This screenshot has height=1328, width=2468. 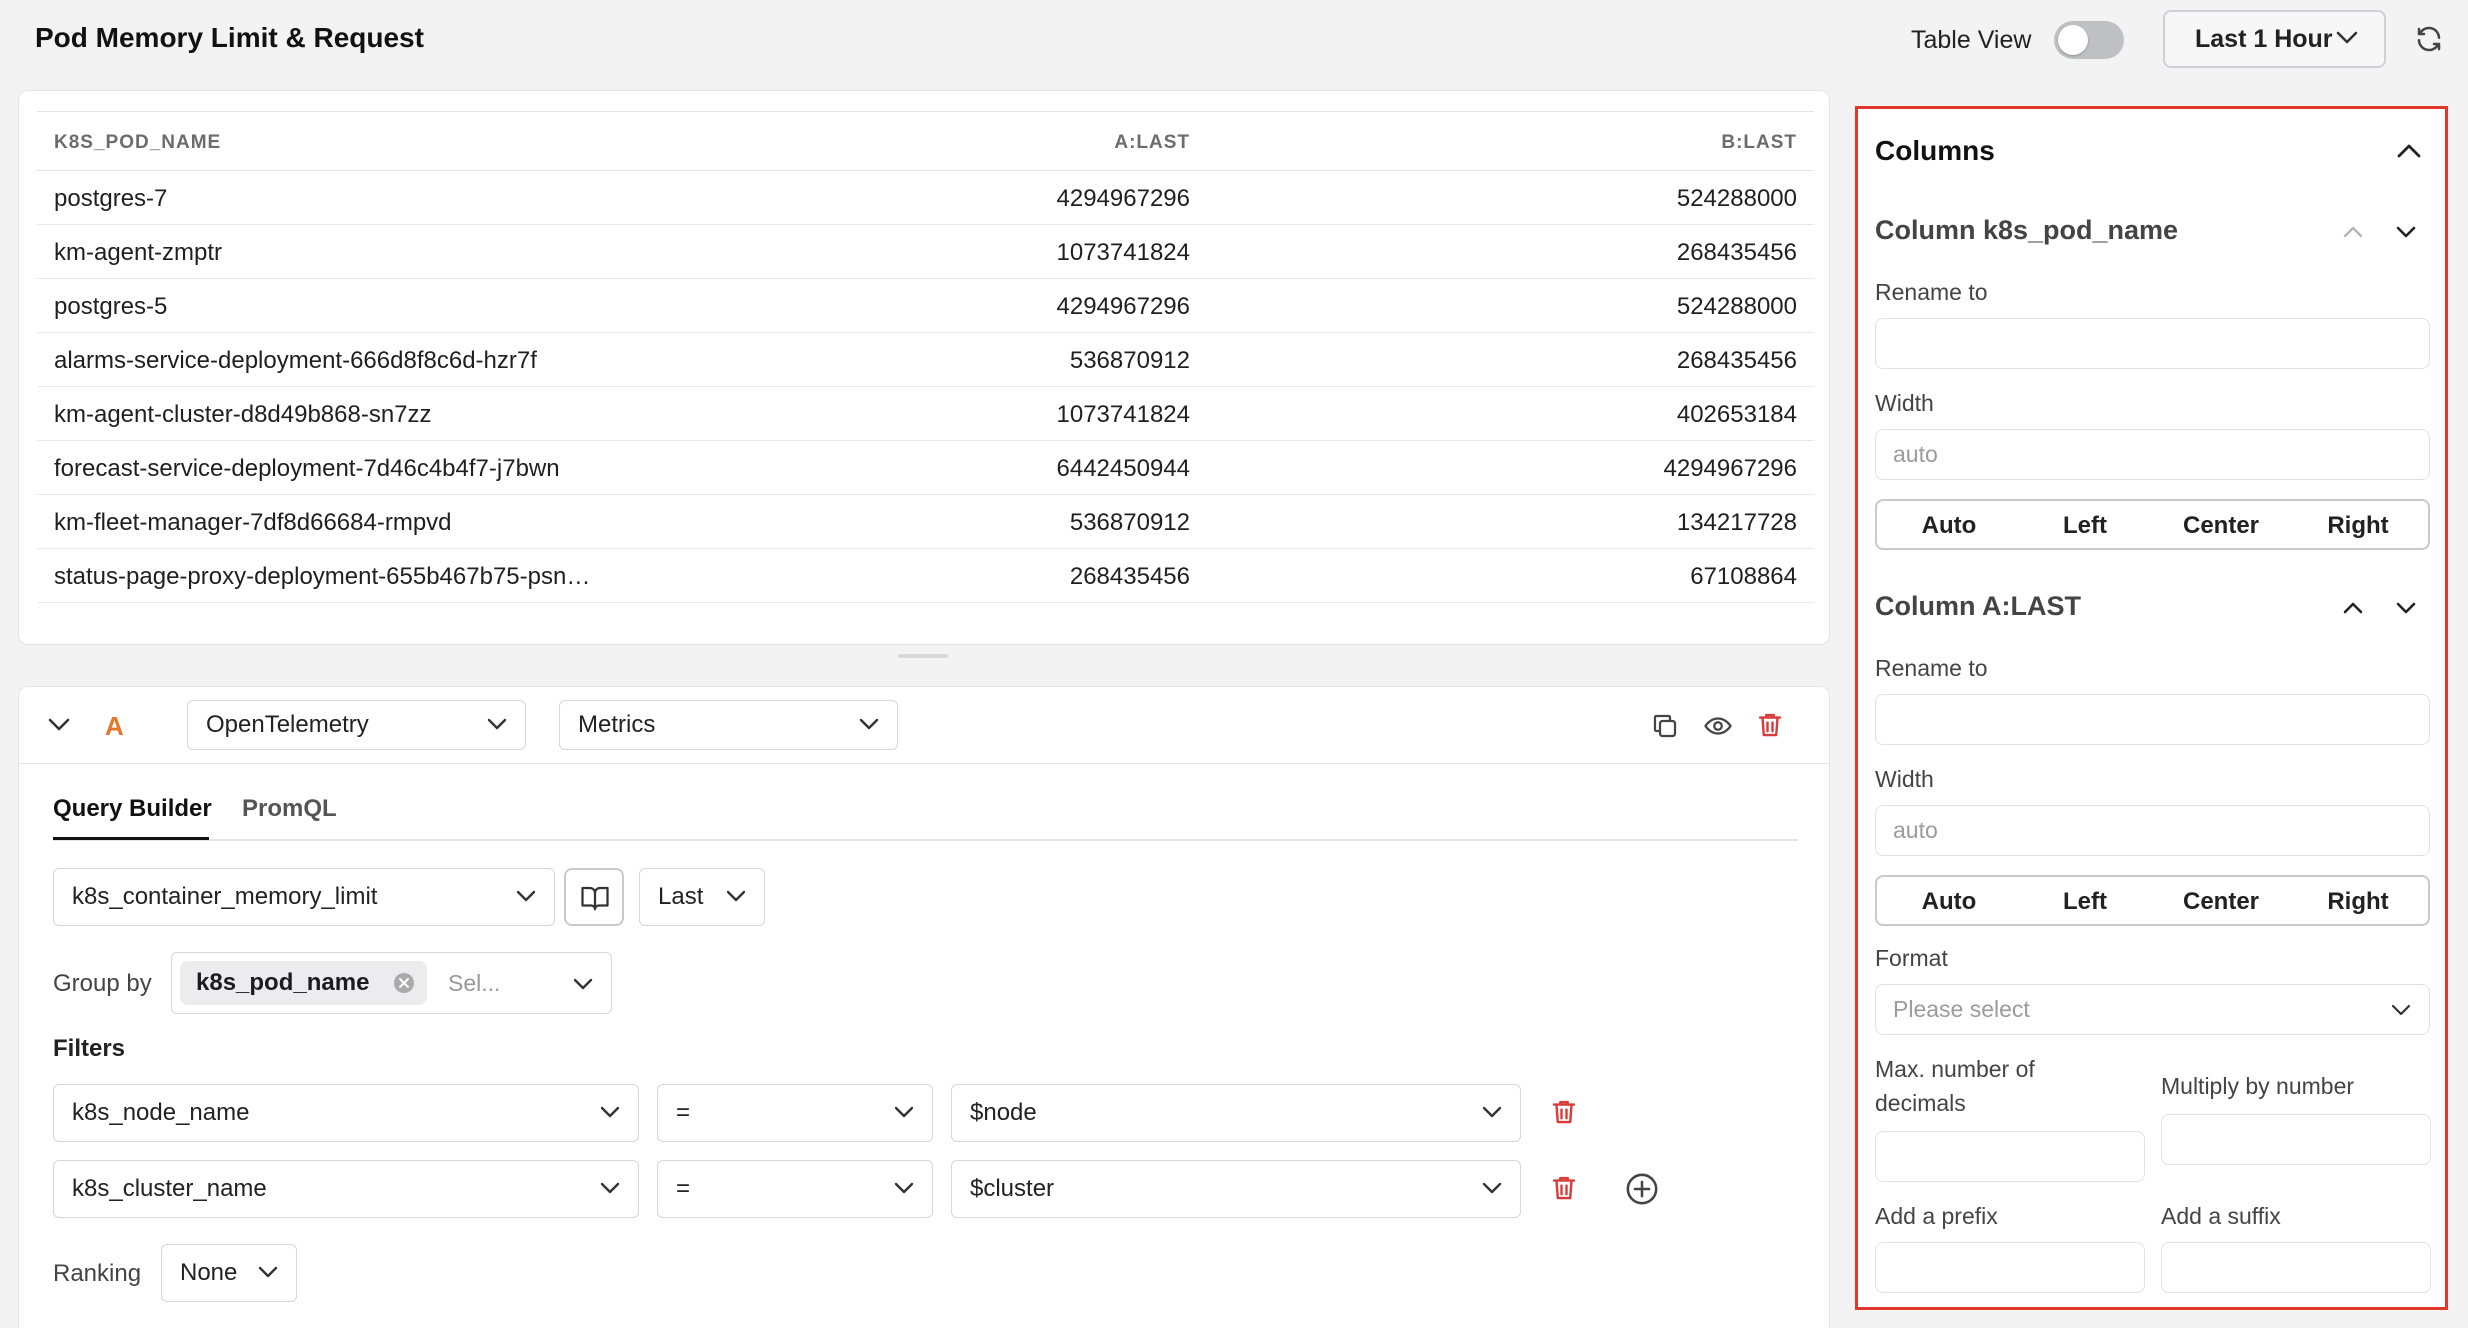 I want to click on tab-query-builder: Query Builder, so click(x=132, y=809).